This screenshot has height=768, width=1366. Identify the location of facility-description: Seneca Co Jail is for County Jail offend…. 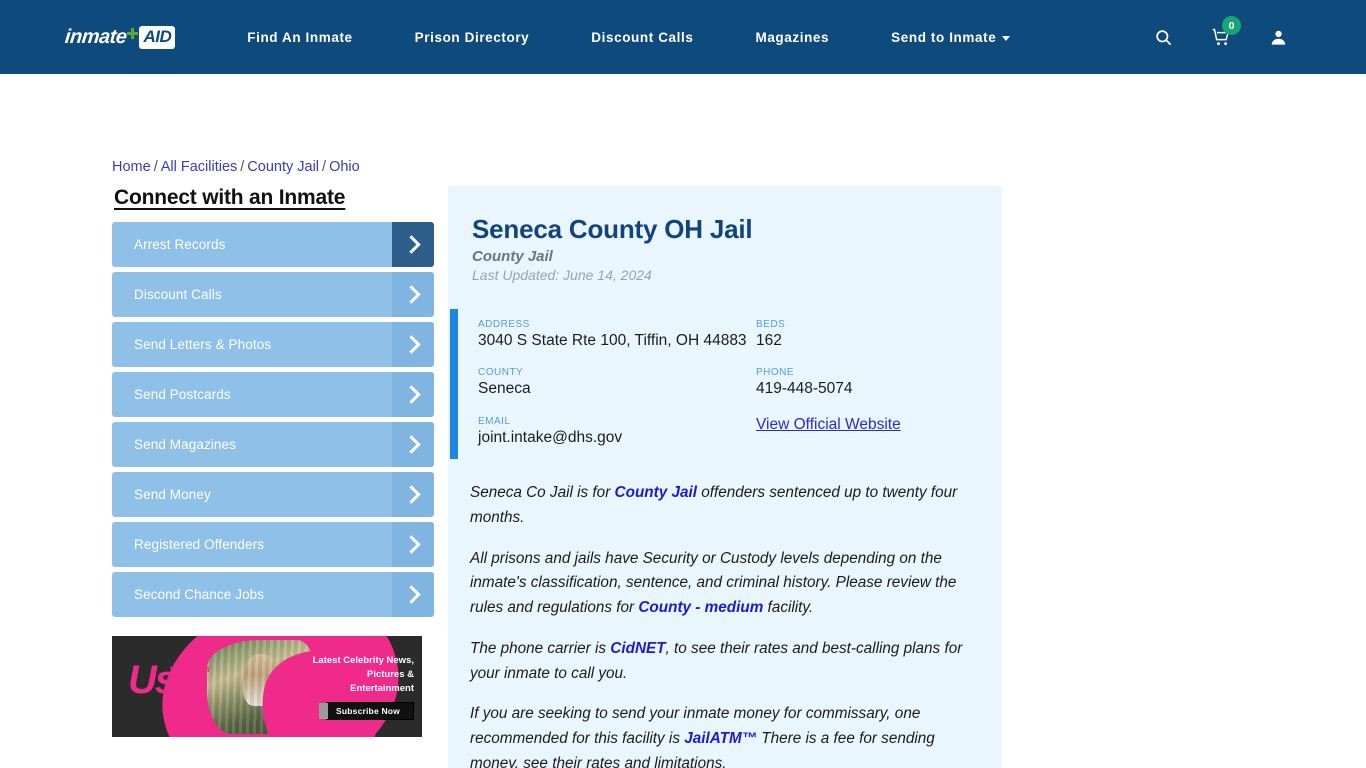
(725, 624).